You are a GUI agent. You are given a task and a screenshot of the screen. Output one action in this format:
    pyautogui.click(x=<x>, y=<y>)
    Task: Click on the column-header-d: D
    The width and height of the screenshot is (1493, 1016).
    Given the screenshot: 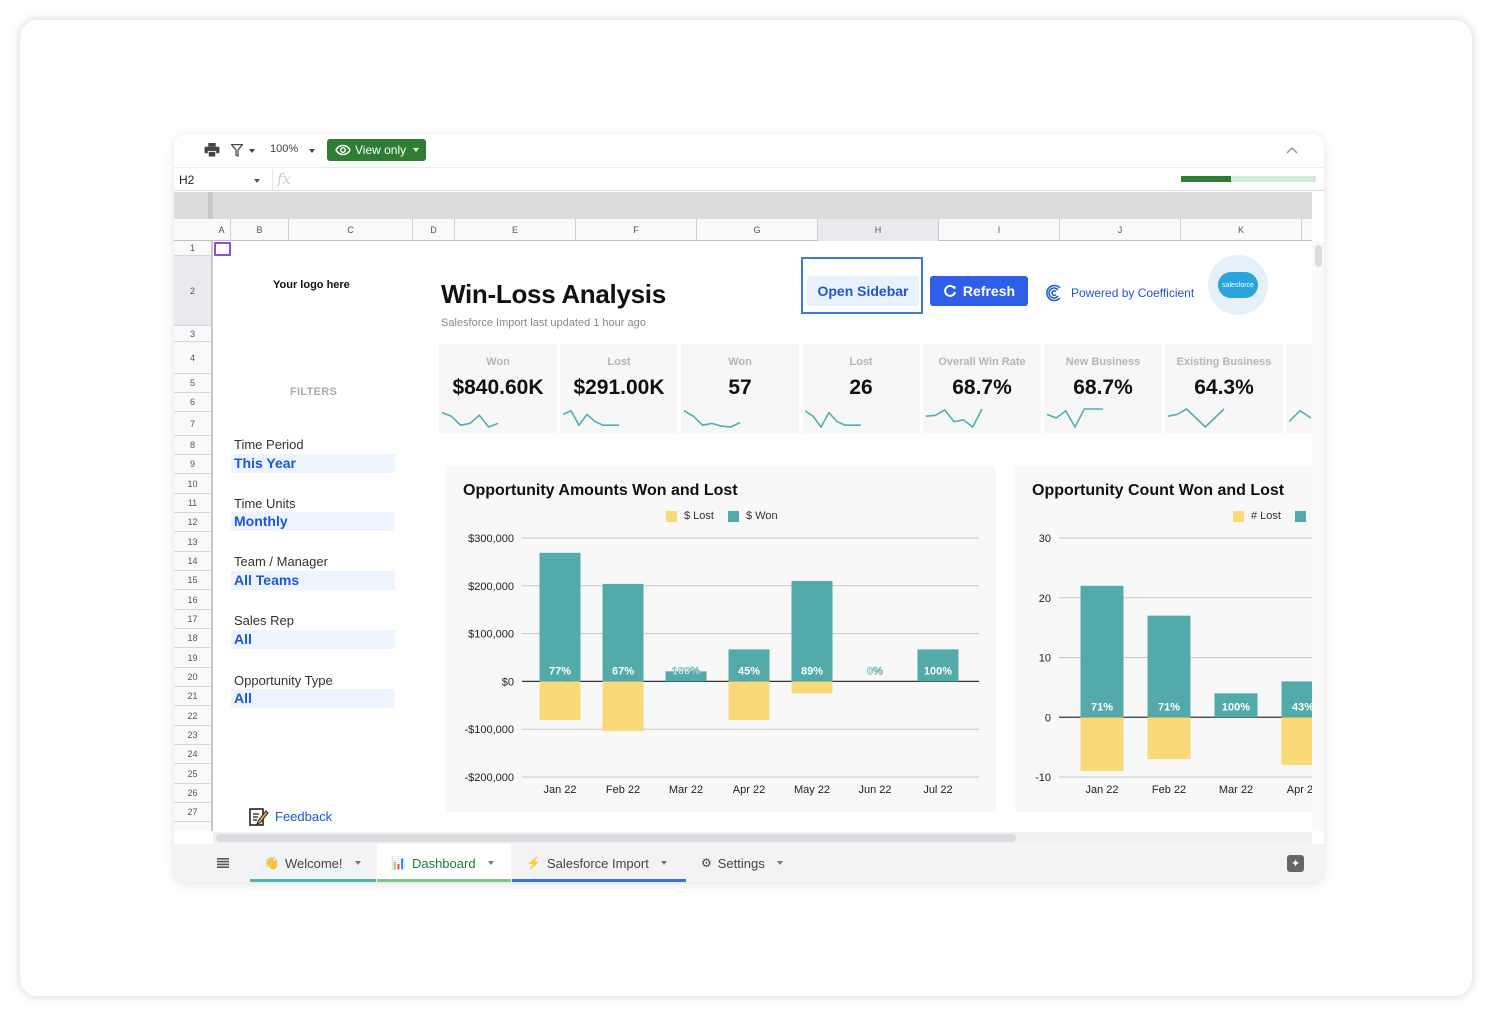 What is the action you would take?
    pyautogui.click(x=434, y=230)
    